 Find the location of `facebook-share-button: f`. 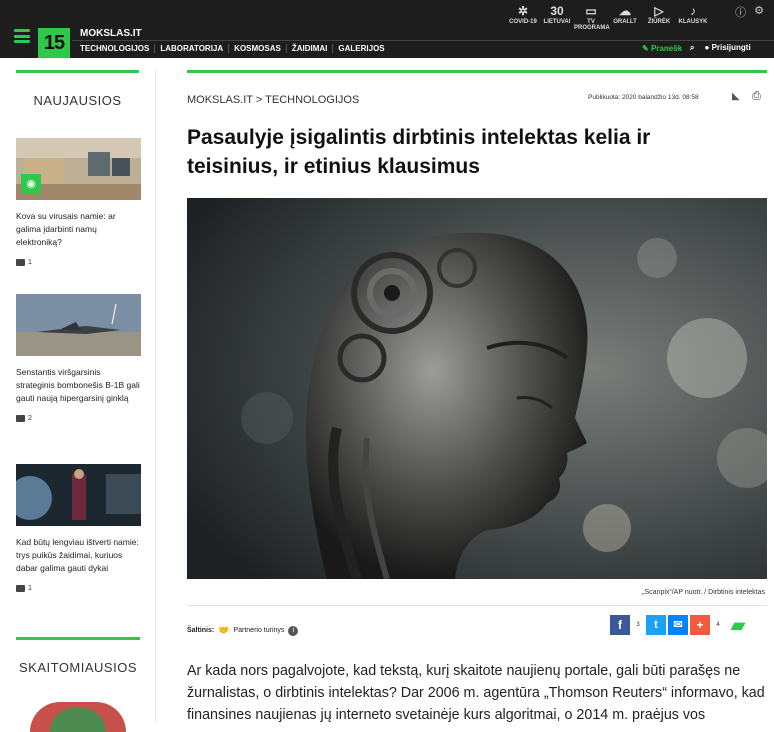

facebook-share-button: f is located at coordinates (620, 625).